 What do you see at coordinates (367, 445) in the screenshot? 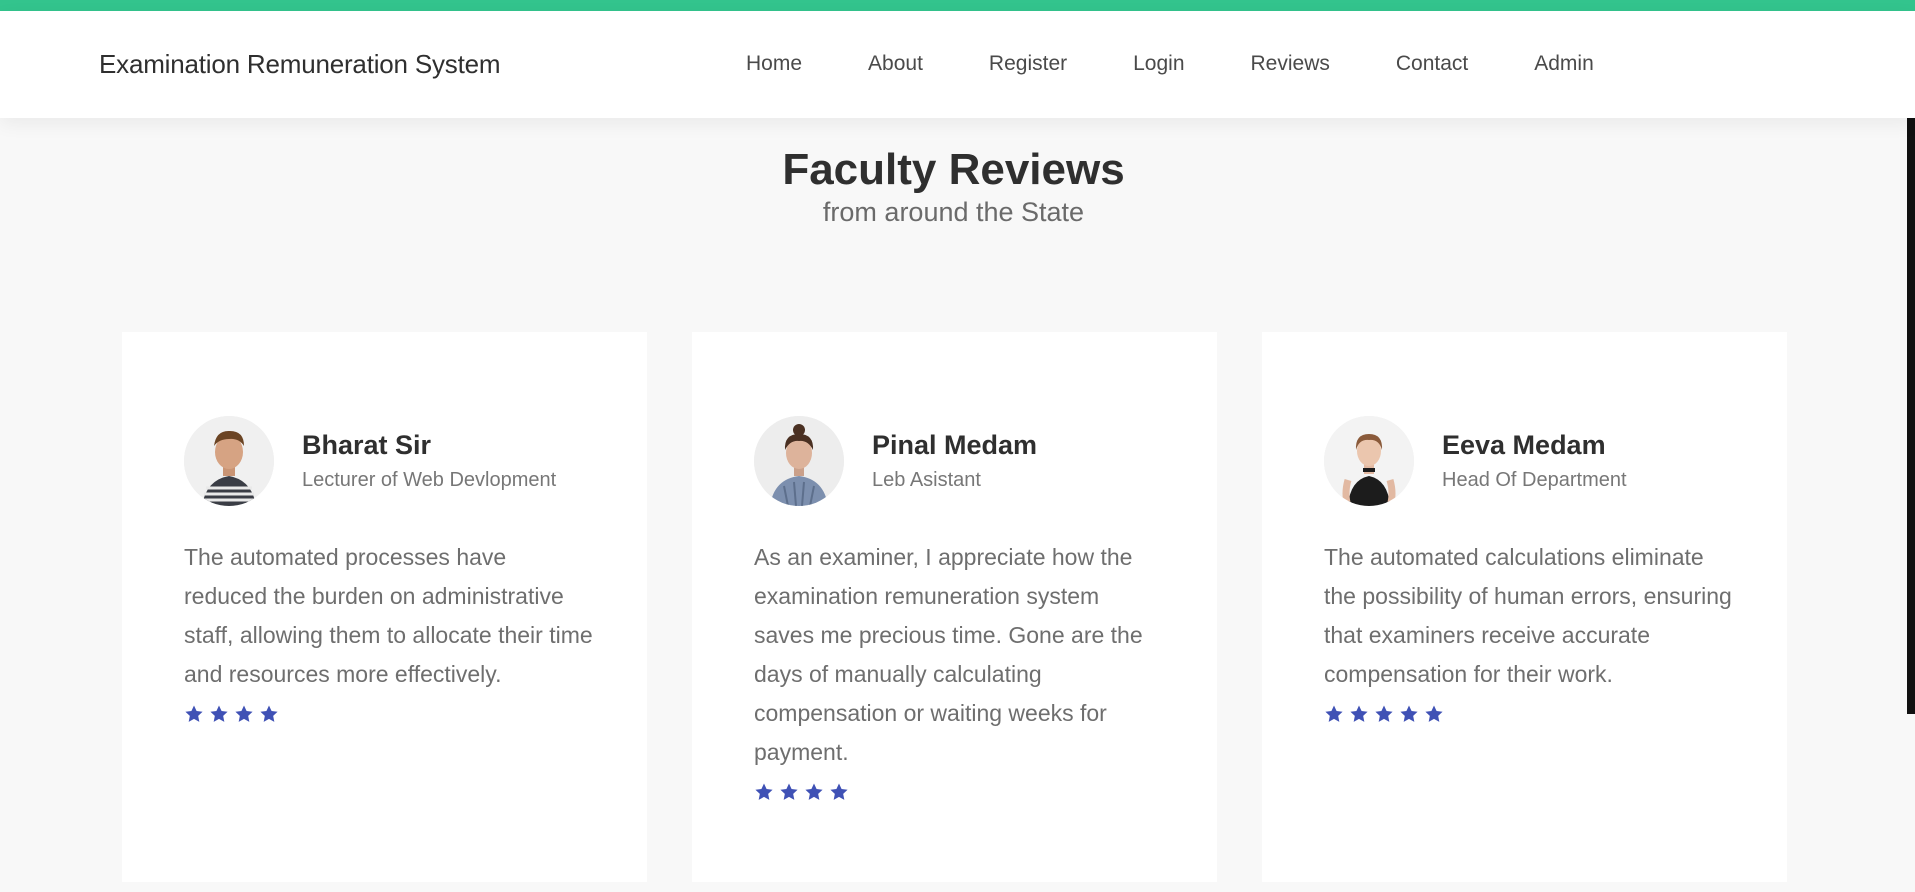
I see `reviewer-name: Bharat Sir` at bounding box center [367, 445].